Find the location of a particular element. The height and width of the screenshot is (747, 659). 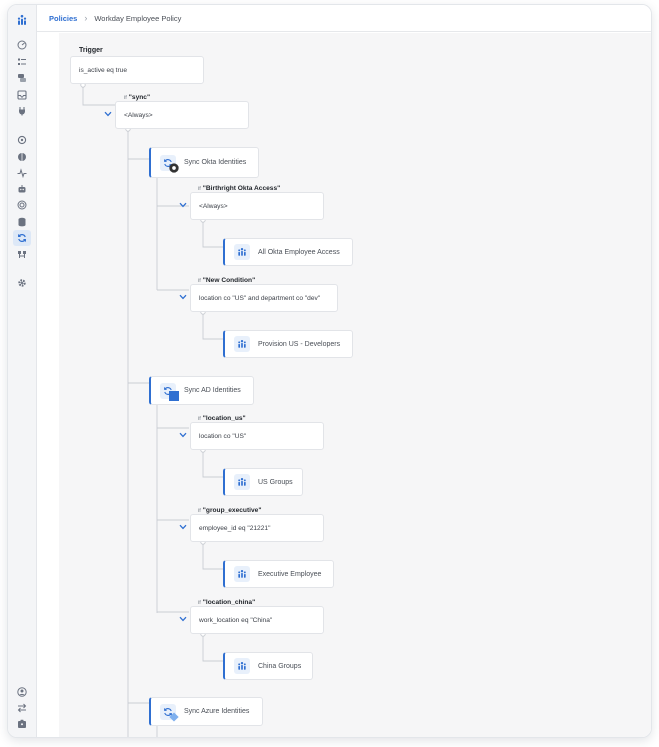

condition-node: employee_id eq "21221" is located at coordinates (257, 528).